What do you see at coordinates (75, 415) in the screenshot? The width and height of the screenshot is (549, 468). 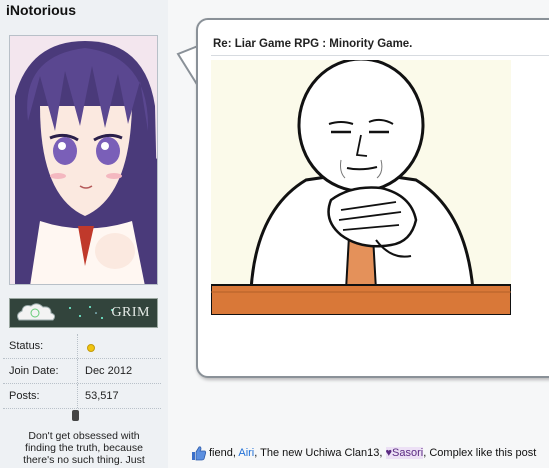 I see `signature-scroll-handle` at bounding box center [75, 415].